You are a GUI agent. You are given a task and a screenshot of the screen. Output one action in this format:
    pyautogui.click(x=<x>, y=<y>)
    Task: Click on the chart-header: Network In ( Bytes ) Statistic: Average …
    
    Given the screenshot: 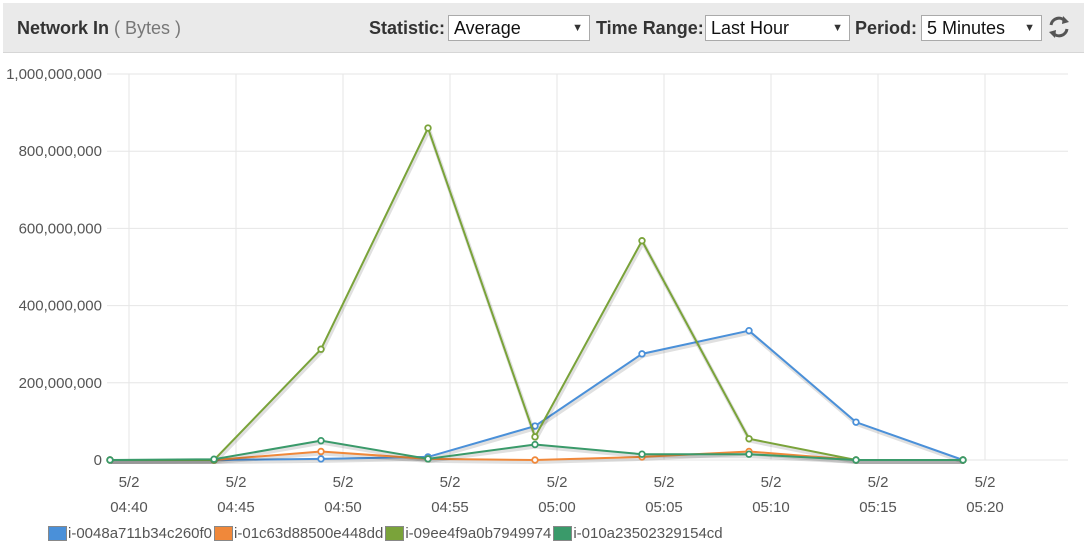 What is the action you would take?
    pyautogui.click(x=543, y=28)
    